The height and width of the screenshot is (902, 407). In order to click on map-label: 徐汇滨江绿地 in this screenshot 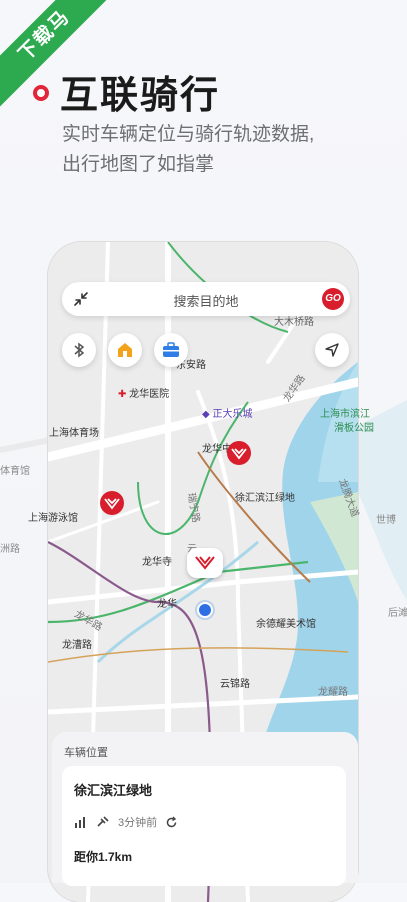, I will do `click(265, 498)`.